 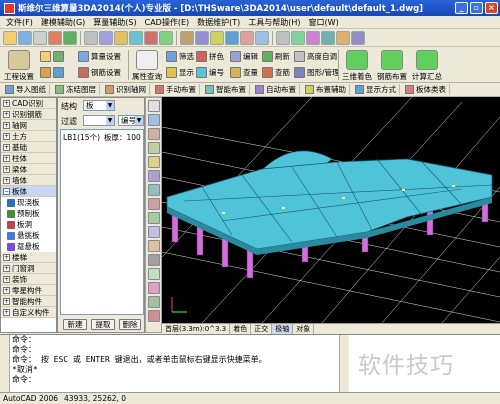 What do you see at coordinates (276, 89) in the screenshot?
I see `command-bar-item: 自动布置` at bounding box center [276, 89].